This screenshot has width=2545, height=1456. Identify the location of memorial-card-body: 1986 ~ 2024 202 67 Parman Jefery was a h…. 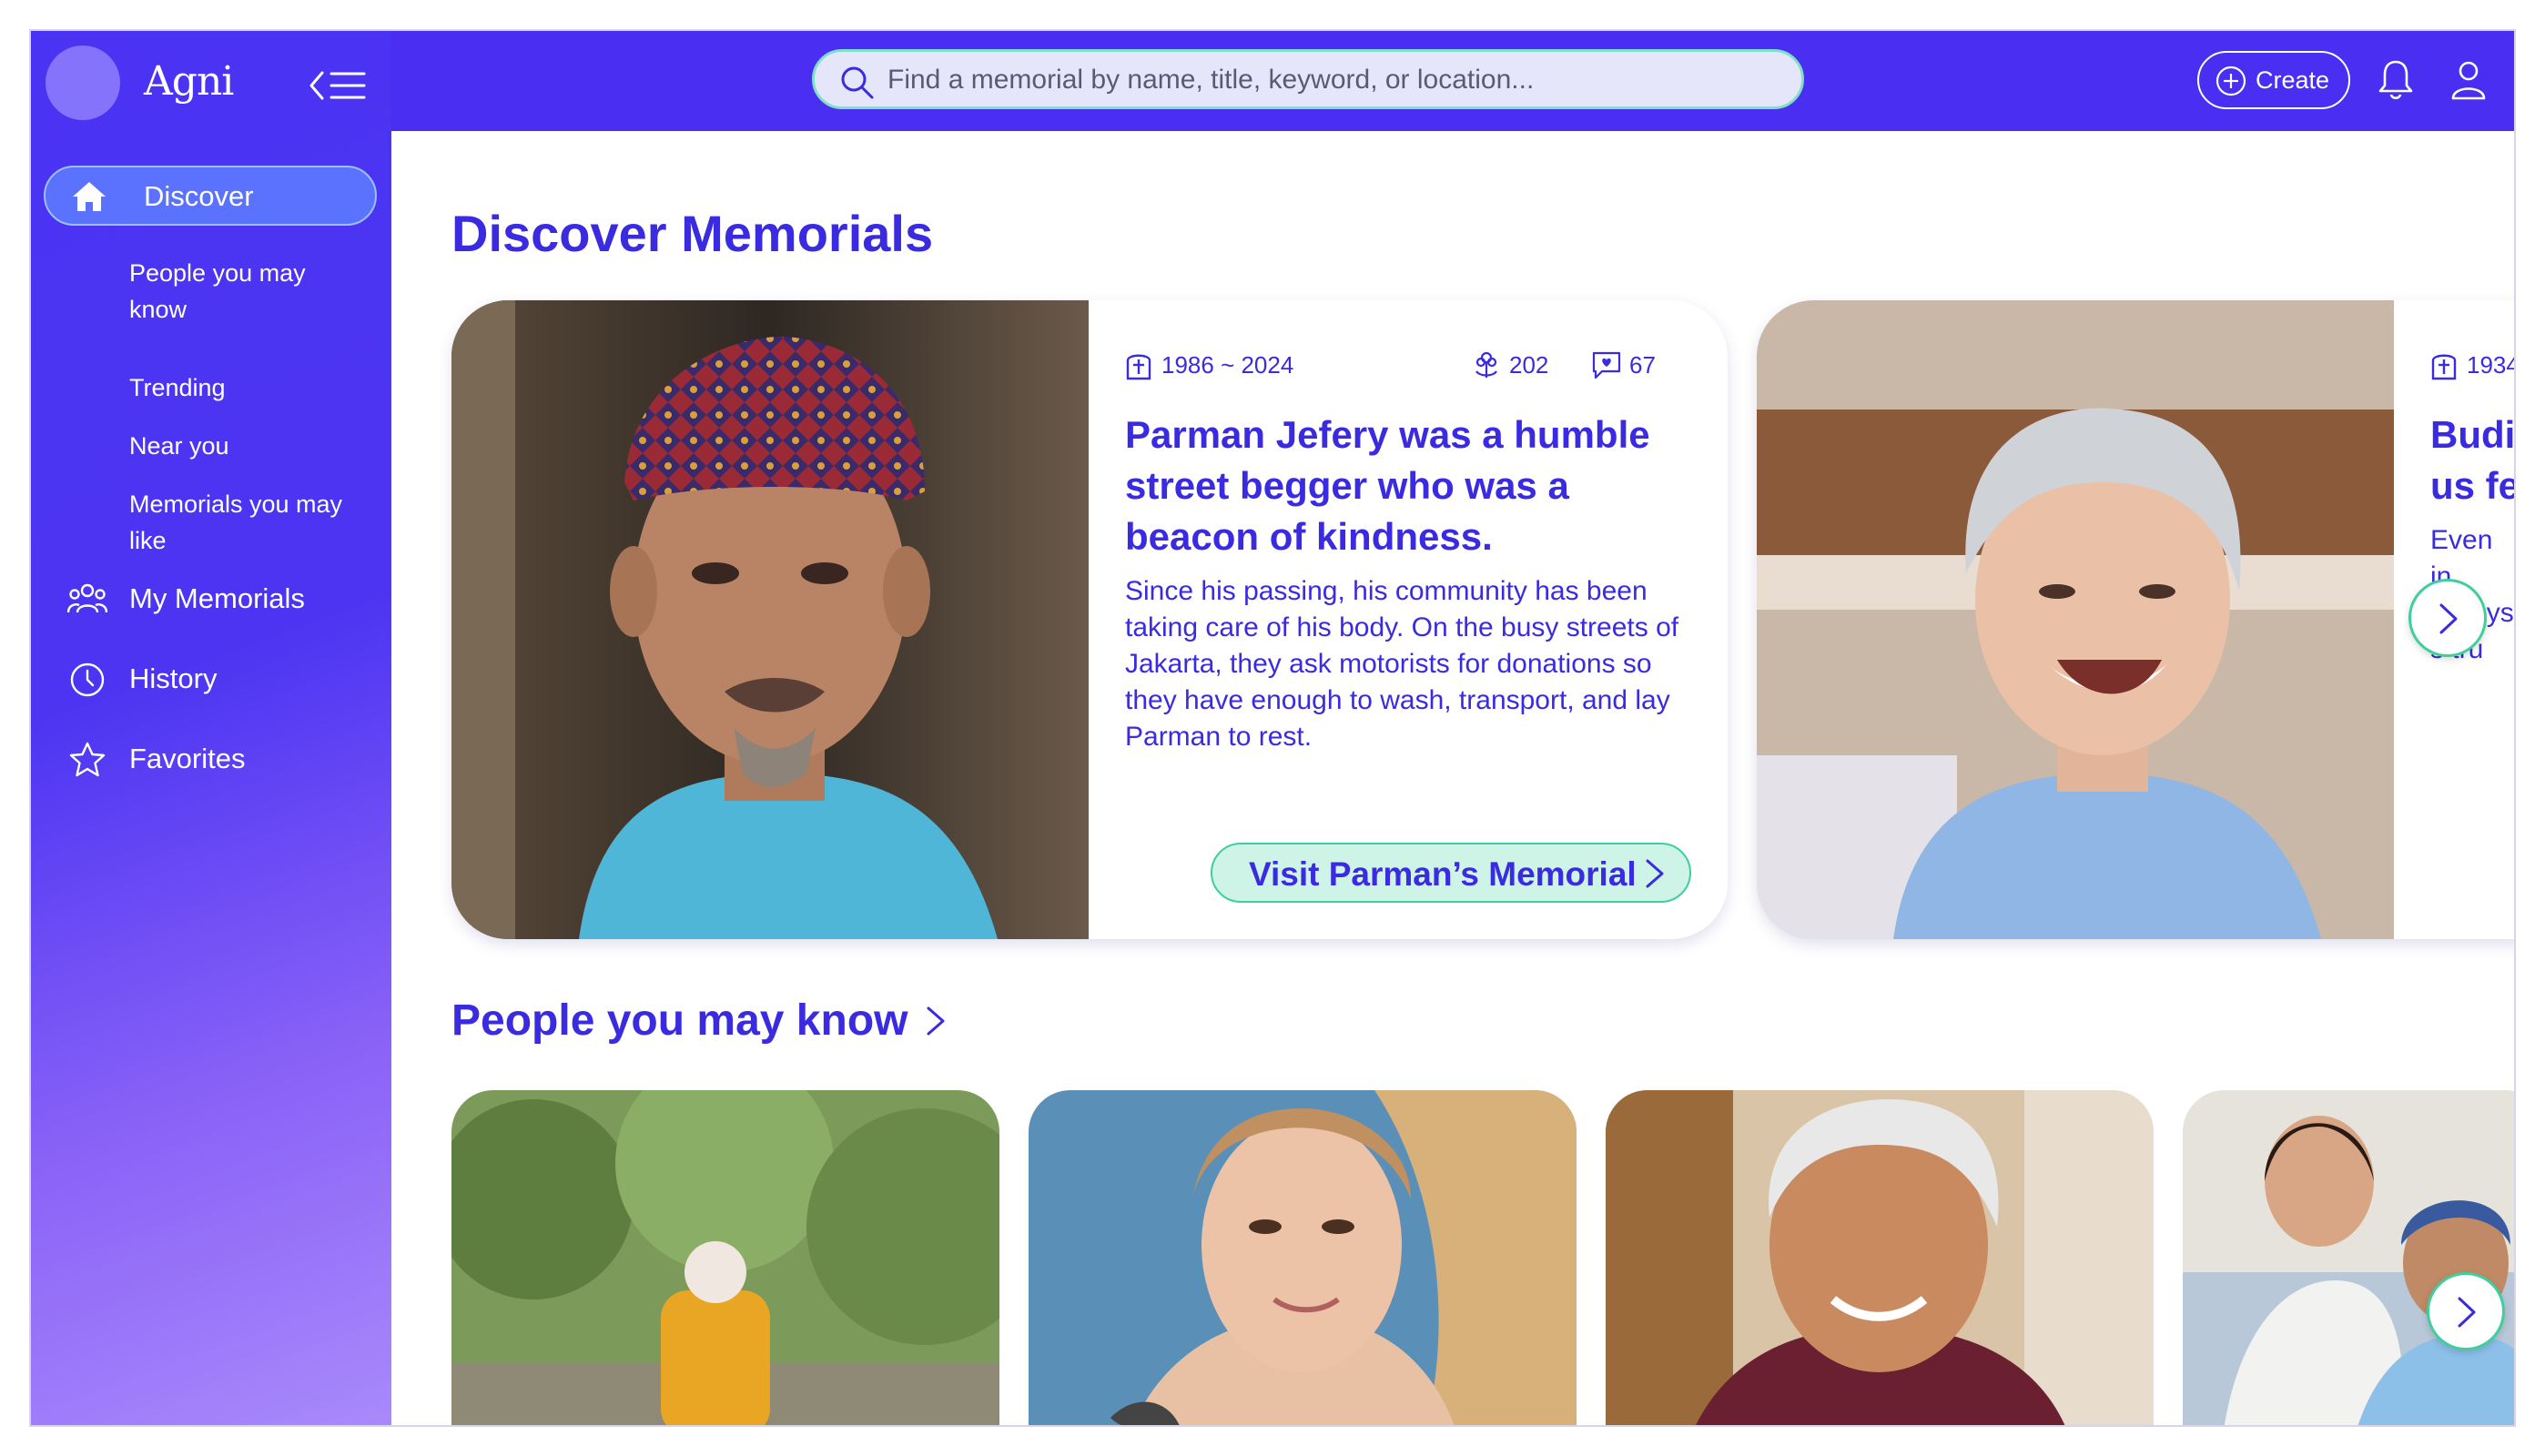
(1409, 620).